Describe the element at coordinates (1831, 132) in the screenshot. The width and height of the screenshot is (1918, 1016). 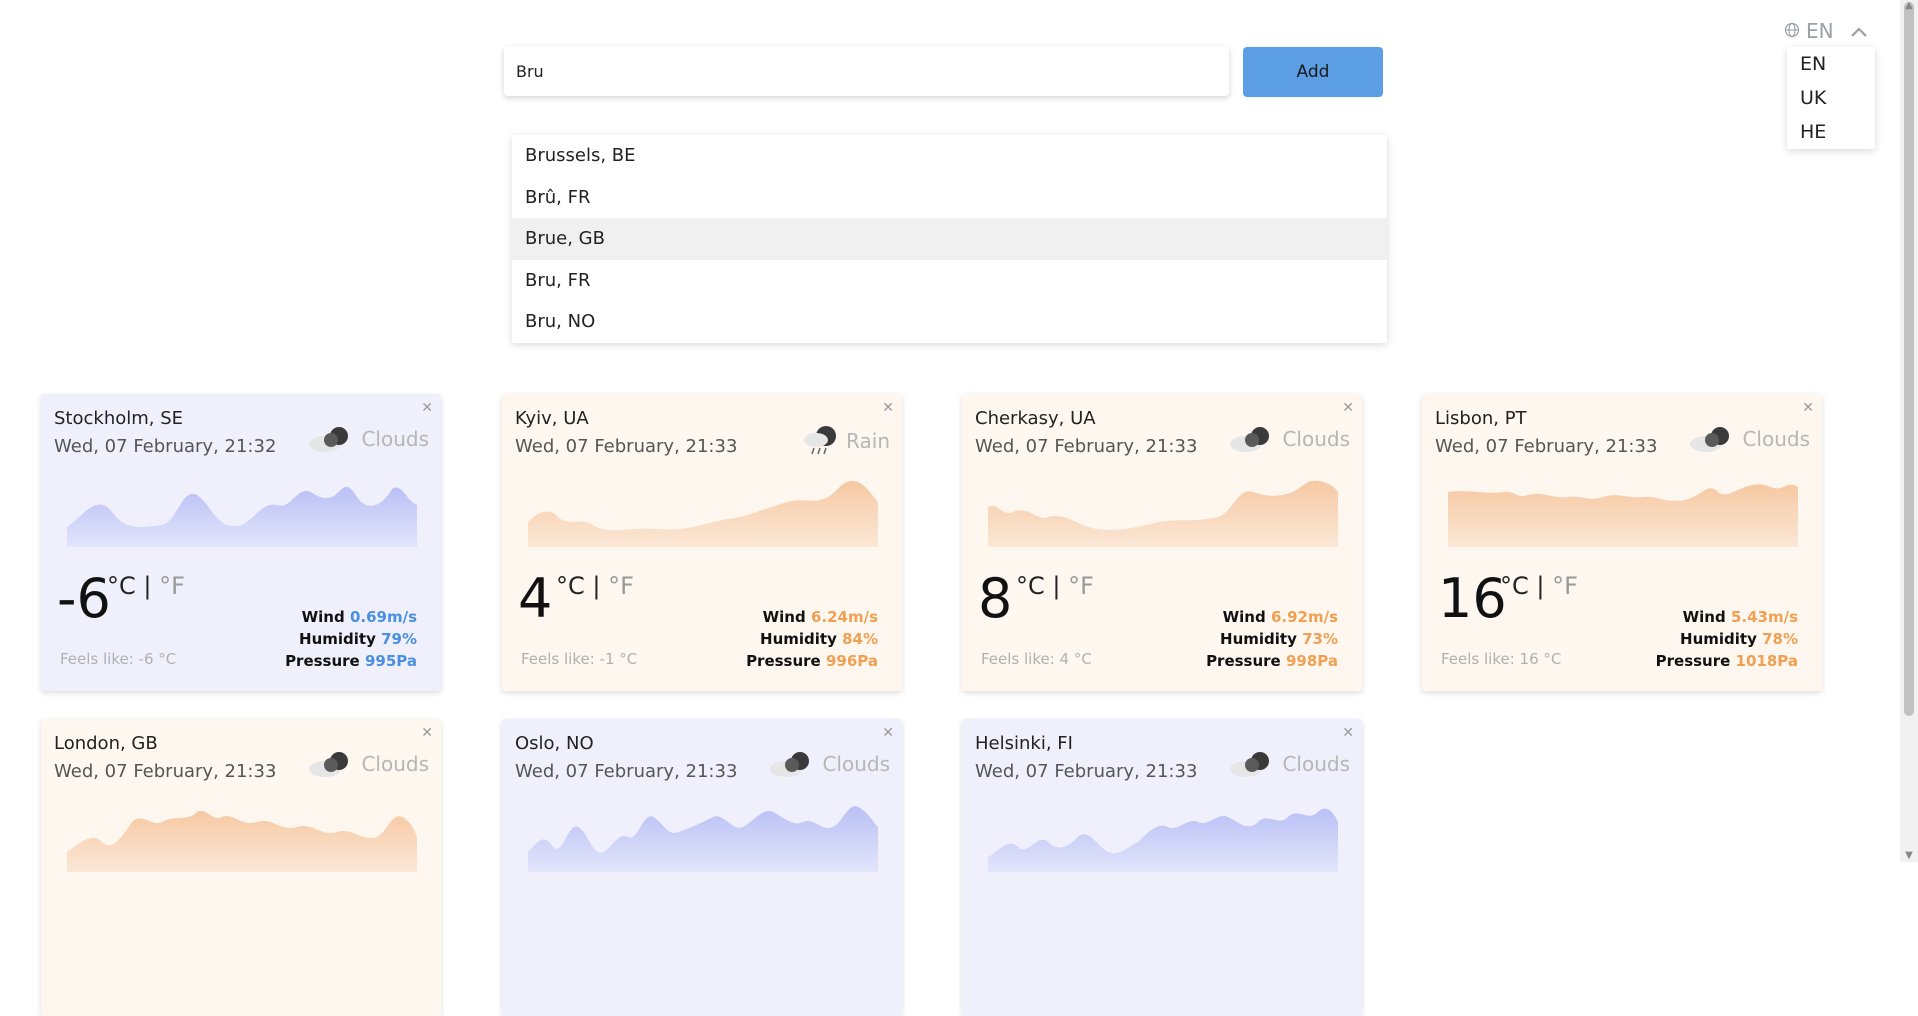
I see `language-option-he: HE` at that location.